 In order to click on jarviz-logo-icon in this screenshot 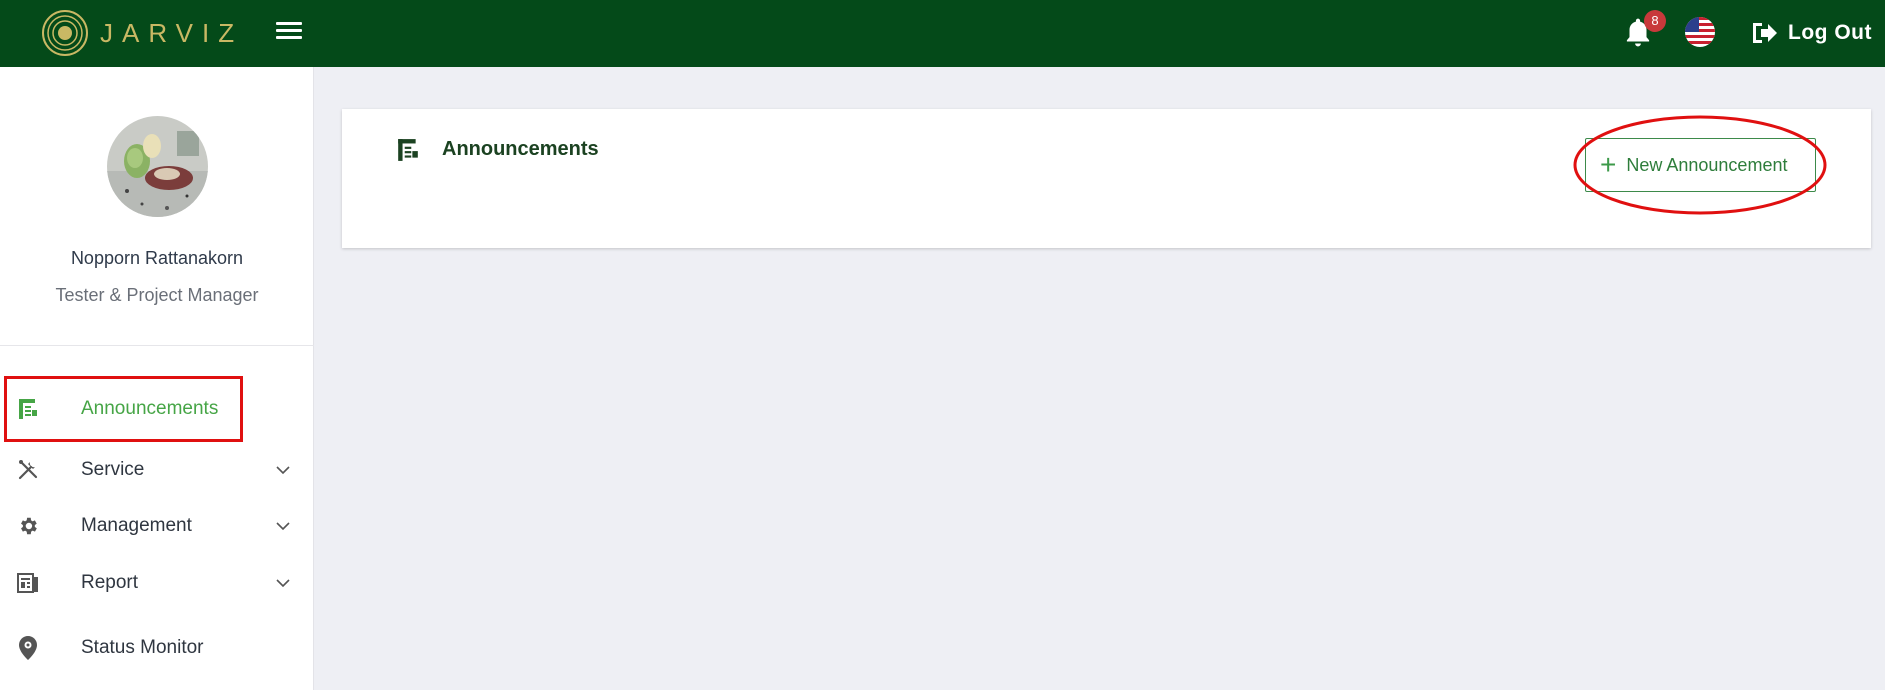, I will do `click(65, 33)`.